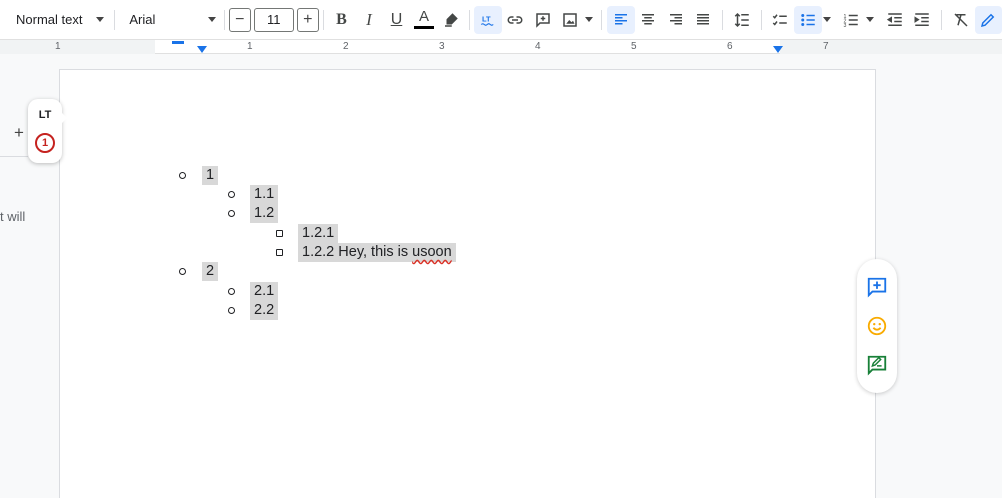 This screenshot has height=498, width=1002. I want to click on insert-link-button, so click(516, 20).